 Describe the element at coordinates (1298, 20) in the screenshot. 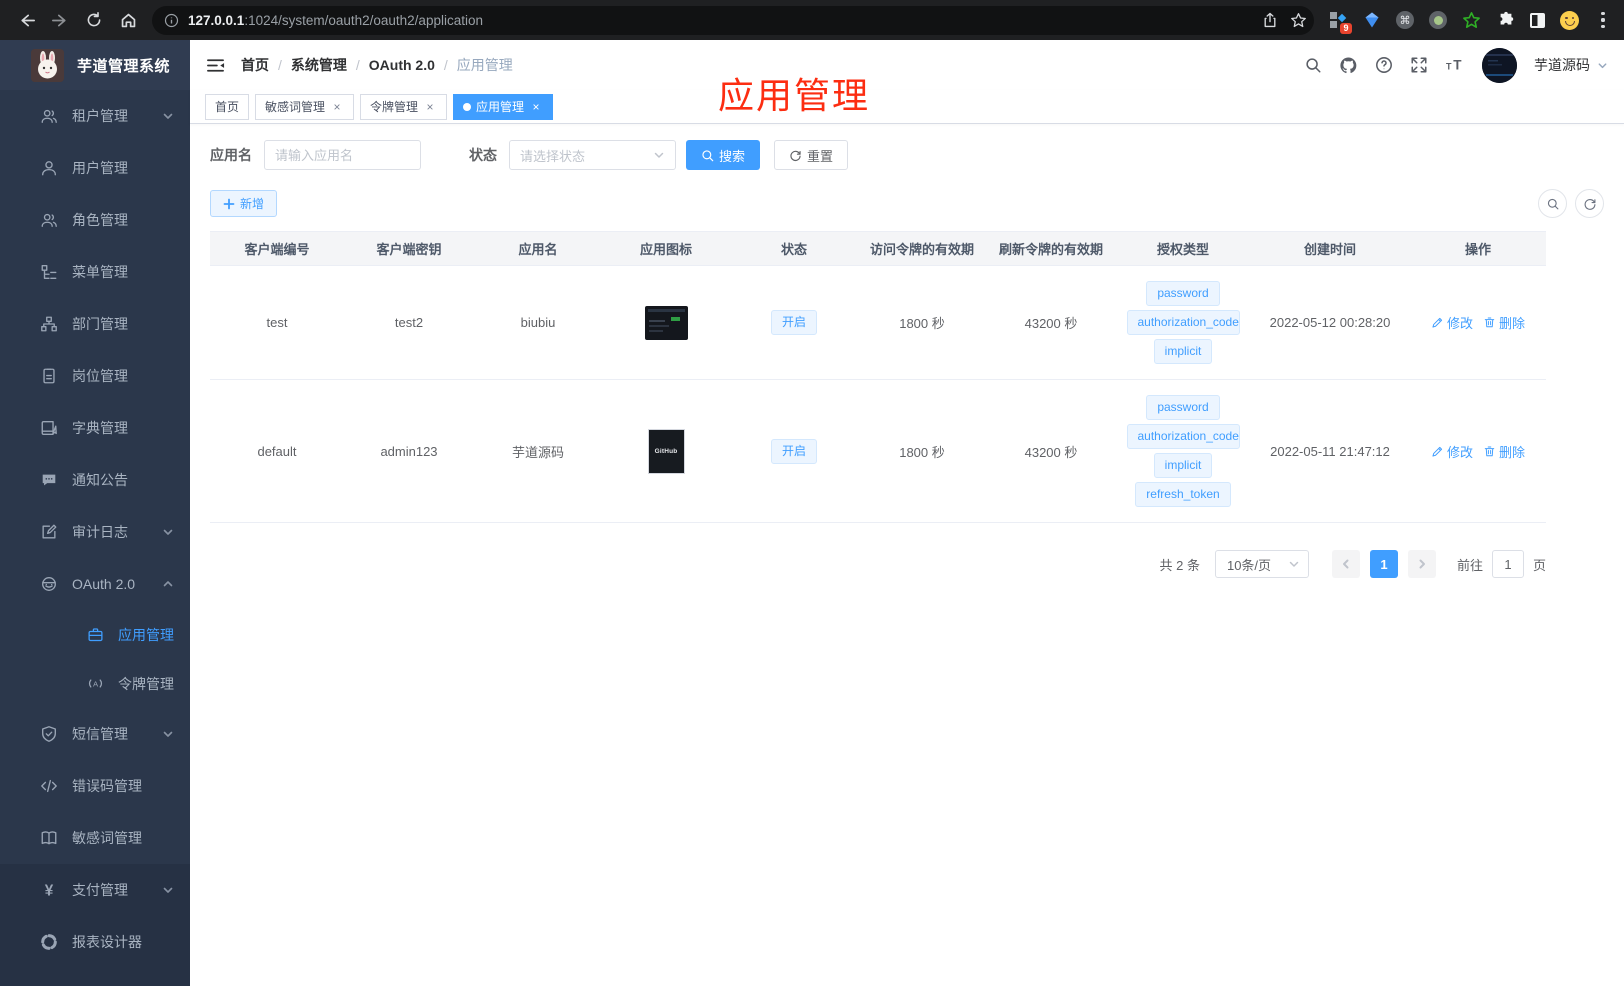

I see `bookmark-star-icon` at that location.